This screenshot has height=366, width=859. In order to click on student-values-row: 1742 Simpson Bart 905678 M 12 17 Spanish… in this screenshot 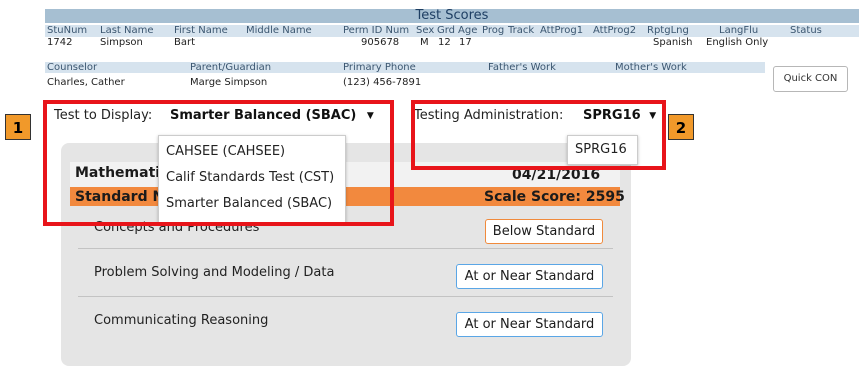, I will do `click(452, 43)`.